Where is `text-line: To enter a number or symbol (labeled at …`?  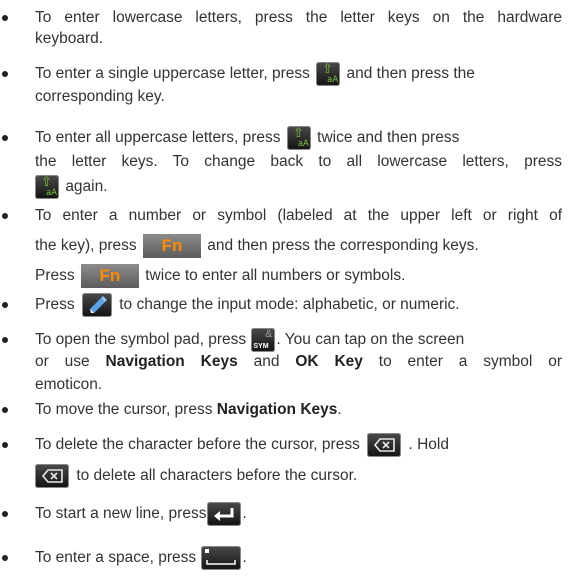 text-line: To enter a number or symbol (labeled at … is located at coordinates (298, 215).